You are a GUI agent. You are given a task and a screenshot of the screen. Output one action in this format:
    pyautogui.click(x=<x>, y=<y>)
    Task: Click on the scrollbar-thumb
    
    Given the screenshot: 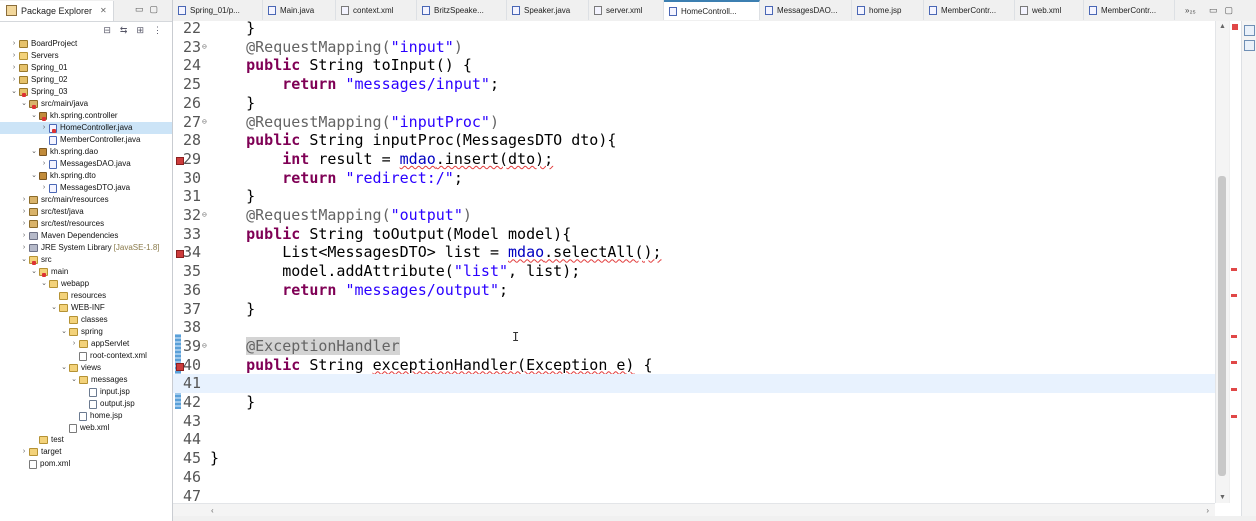 What is the action you would take?
    pyautogui.click(x=1222, y=326)
    